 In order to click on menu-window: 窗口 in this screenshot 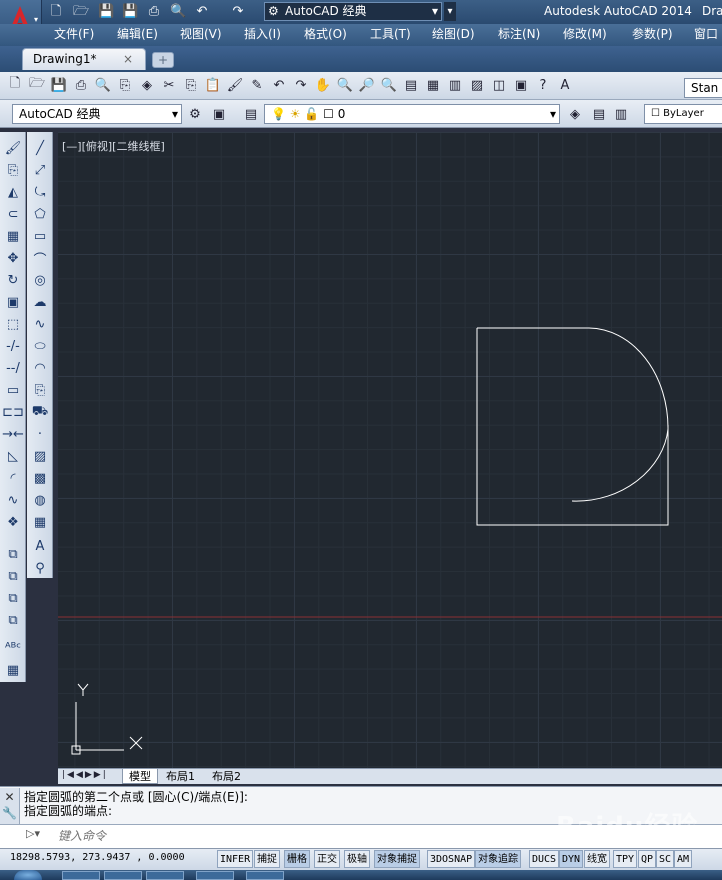, I will do `click(706, 34)`.